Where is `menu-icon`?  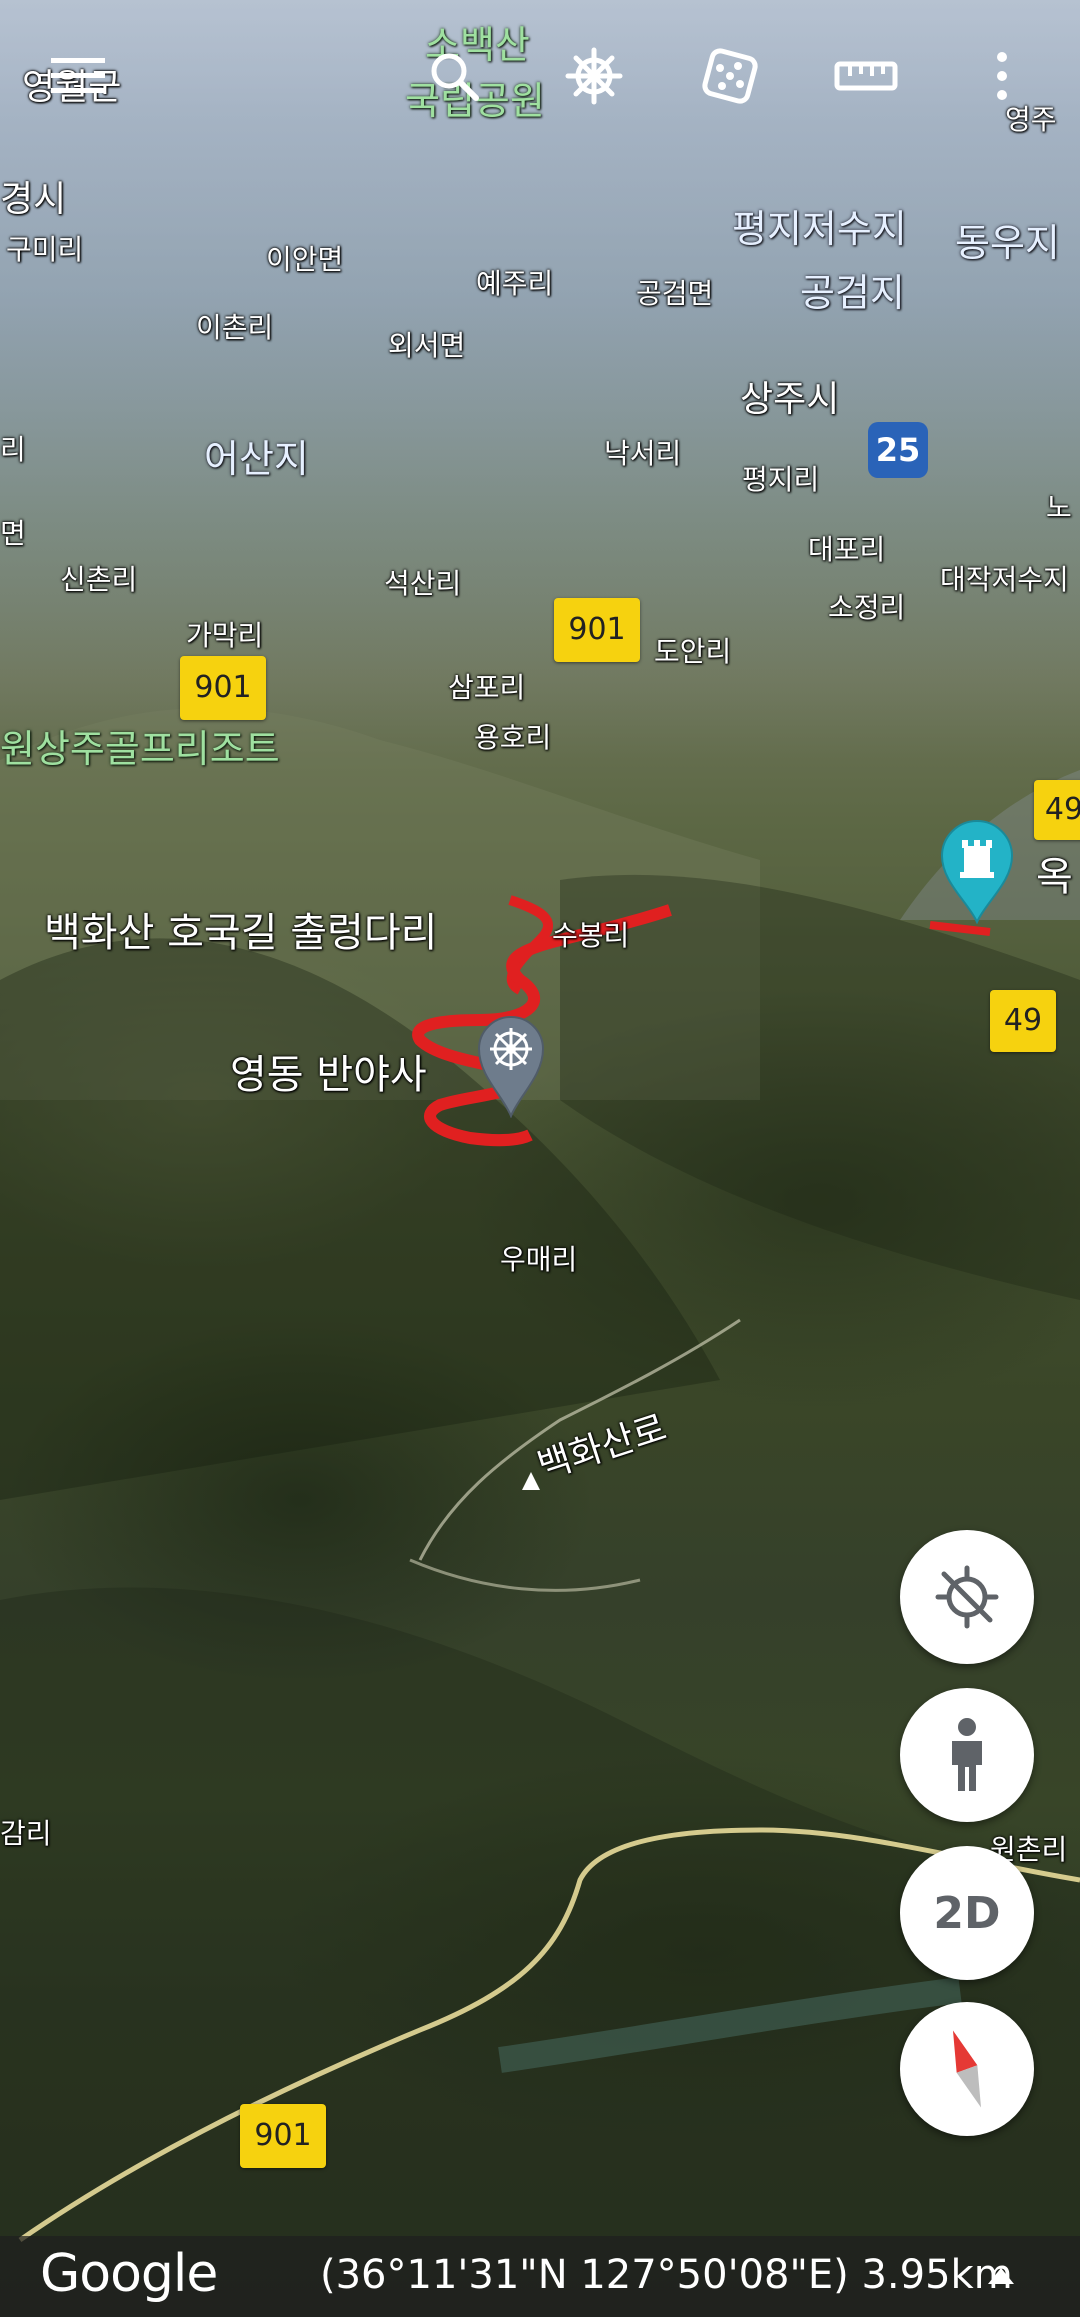
menu-icon is located at coordinates (78, 75).